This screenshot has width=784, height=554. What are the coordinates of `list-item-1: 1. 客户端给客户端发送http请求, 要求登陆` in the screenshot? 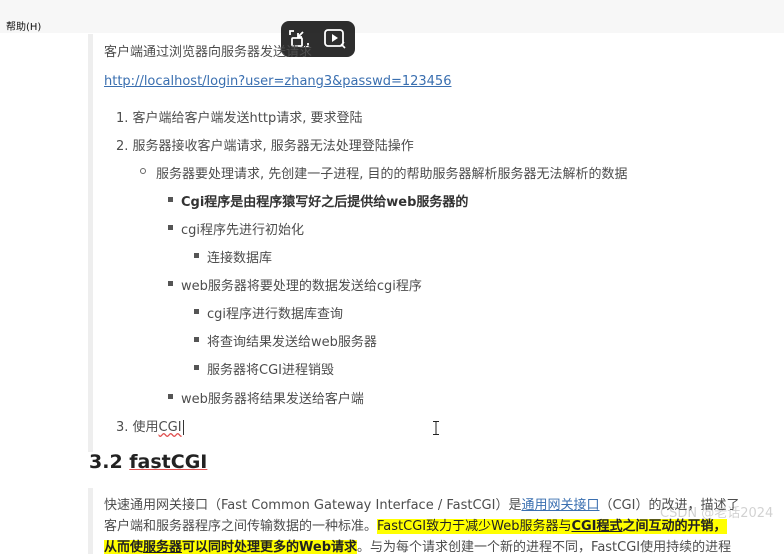 It's located at (239, 118).